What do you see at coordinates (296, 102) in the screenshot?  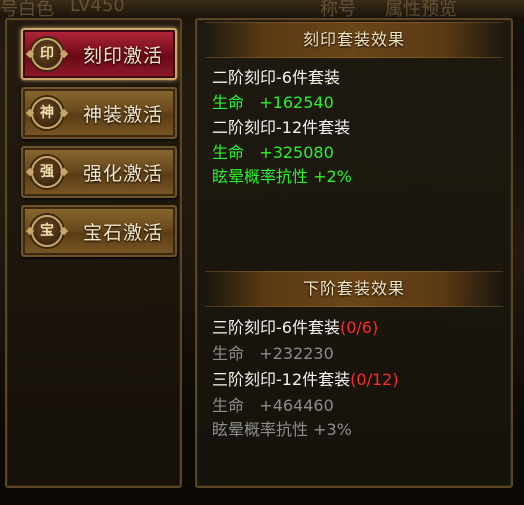 I see `stat-value: +162540` at bounding box center [296, 102].